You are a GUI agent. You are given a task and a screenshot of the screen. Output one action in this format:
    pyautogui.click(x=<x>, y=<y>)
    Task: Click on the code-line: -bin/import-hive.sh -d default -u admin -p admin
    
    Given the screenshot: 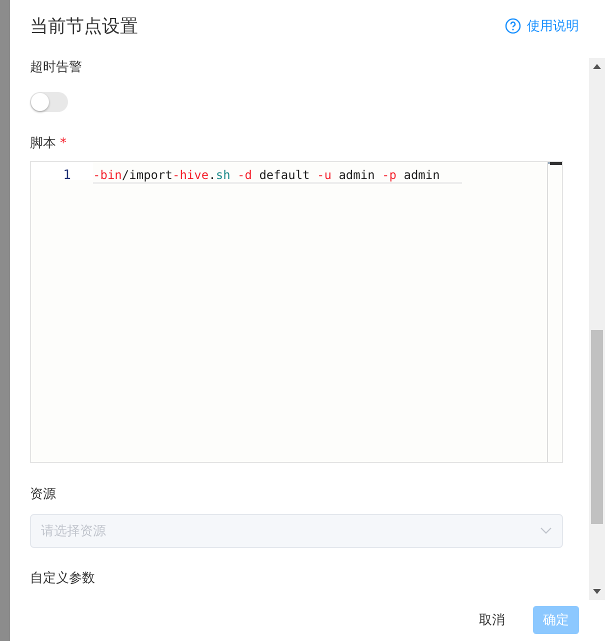 What is the action you would take?
    pyautogui.click(x=277, y=176)
    